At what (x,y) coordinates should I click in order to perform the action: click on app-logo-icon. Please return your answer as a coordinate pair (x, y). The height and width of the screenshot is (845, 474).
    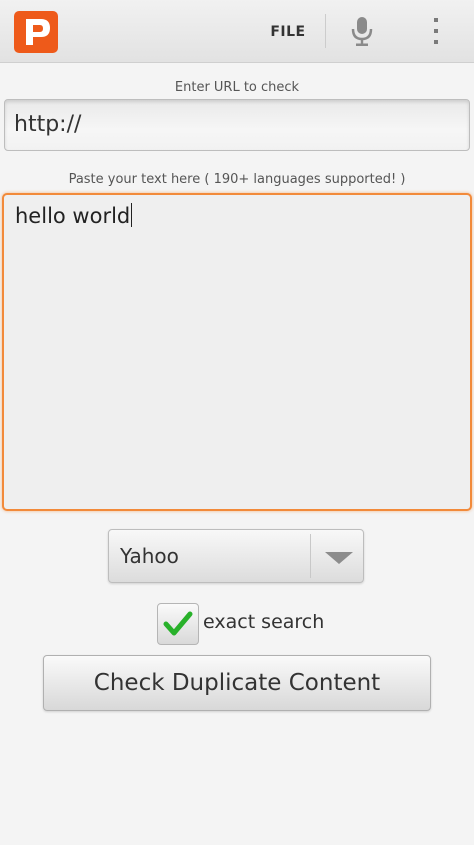
    Looking at the image, I should click on (36, 32).